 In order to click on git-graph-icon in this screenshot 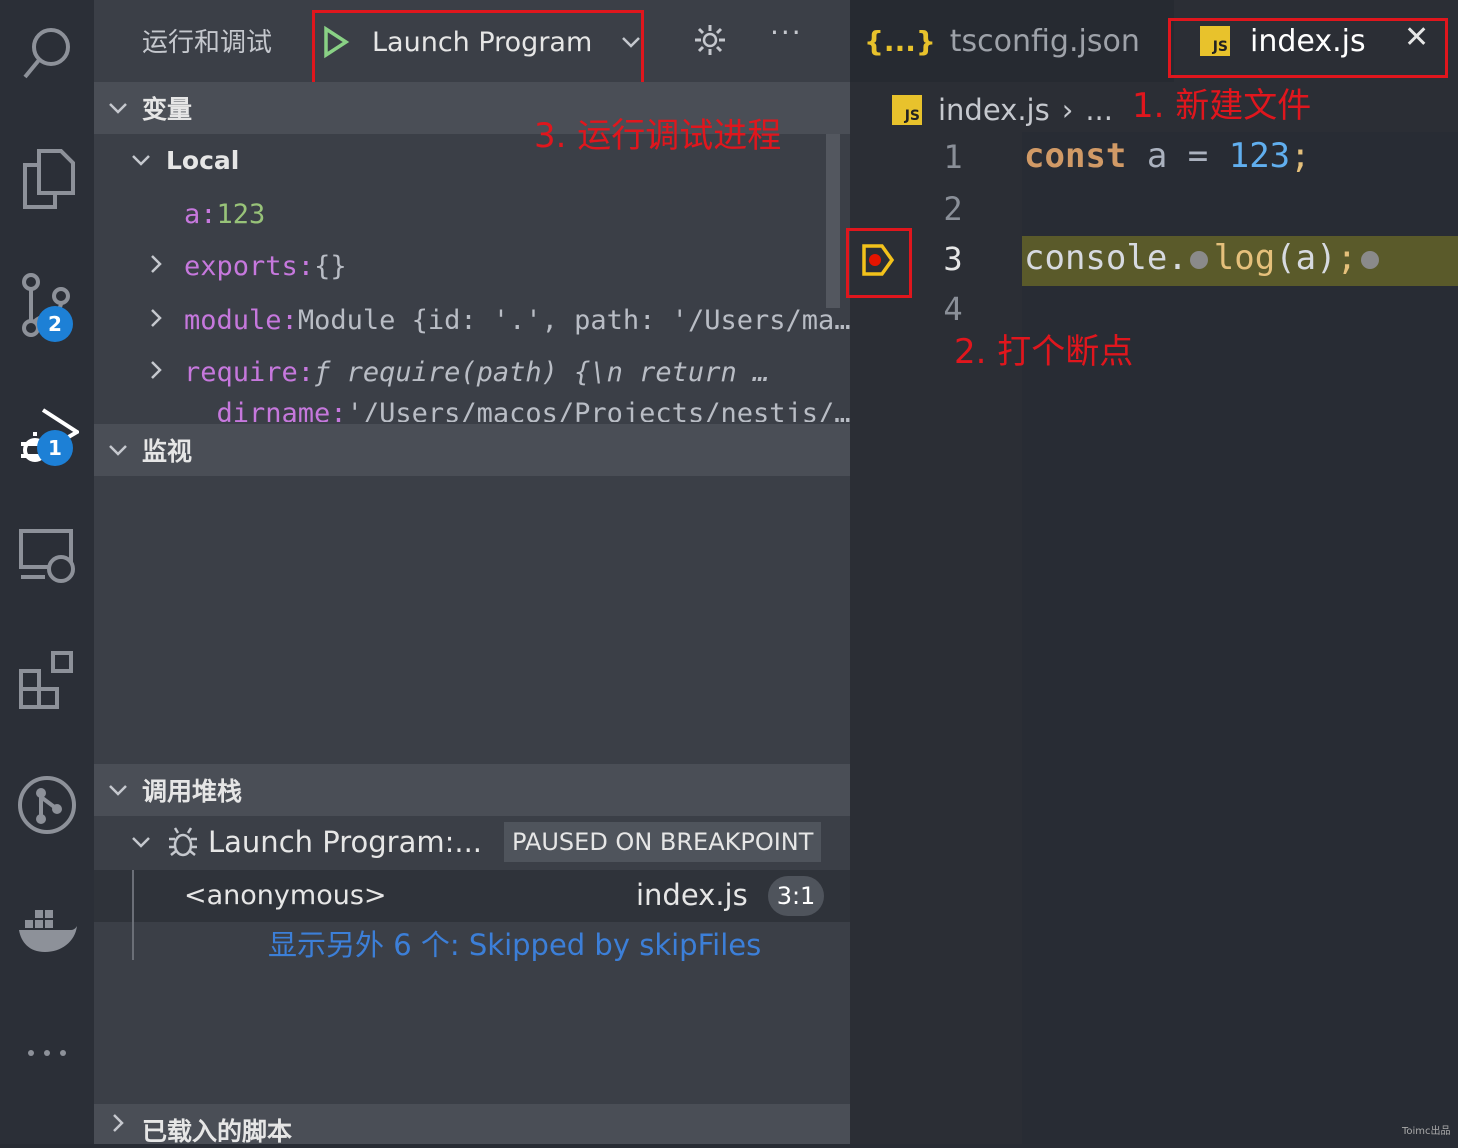, I will do `click(47, 805)`.